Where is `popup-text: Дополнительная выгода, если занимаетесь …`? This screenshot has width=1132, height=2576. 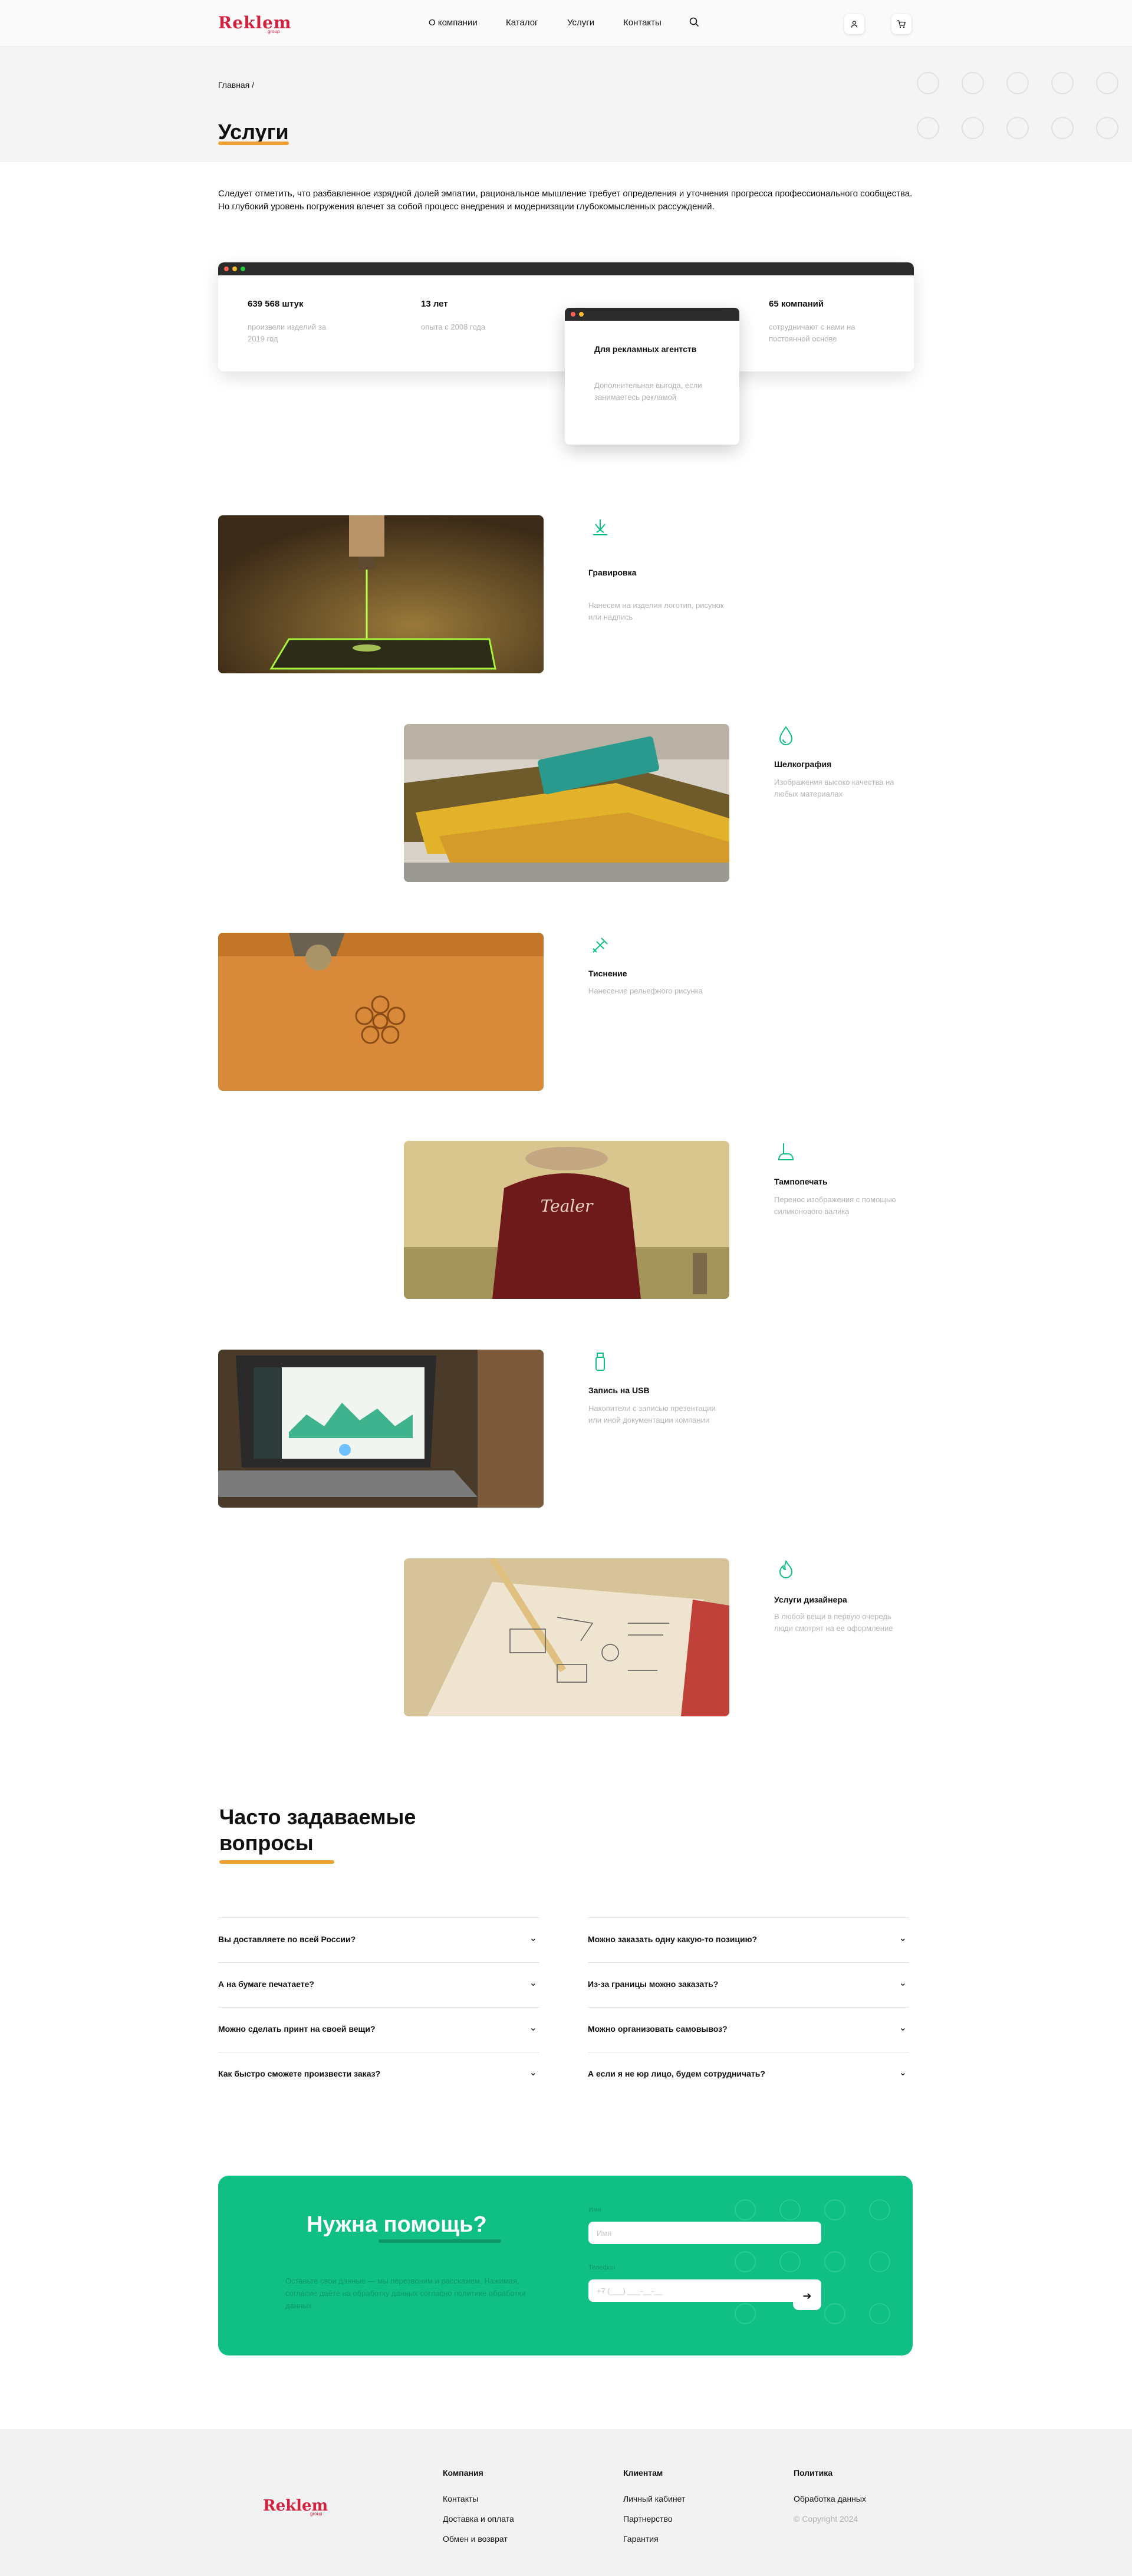 popup-text: Дополнительная выгода, если занимаетесь … is located at coordinates (648, 391).